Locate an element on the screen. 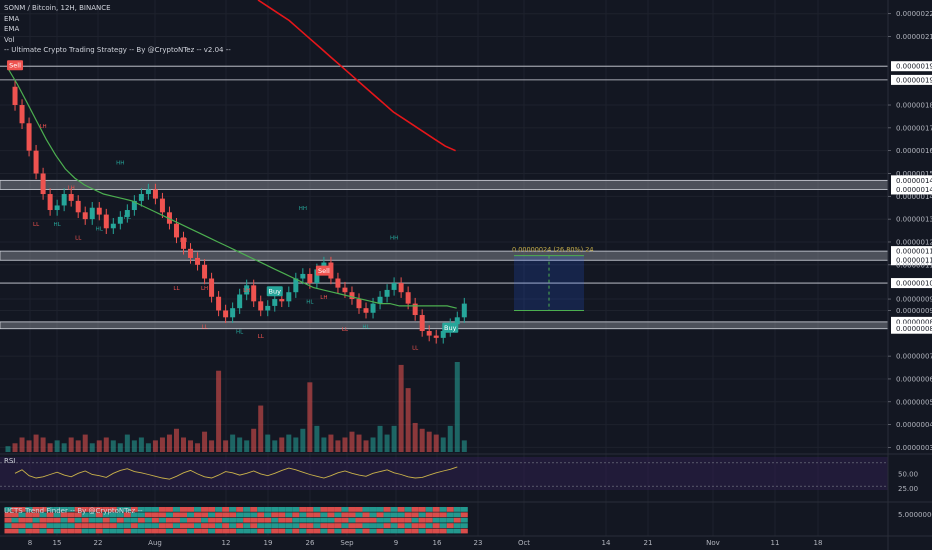  time-tick-label: 26 is located at coordinates (310, 543).